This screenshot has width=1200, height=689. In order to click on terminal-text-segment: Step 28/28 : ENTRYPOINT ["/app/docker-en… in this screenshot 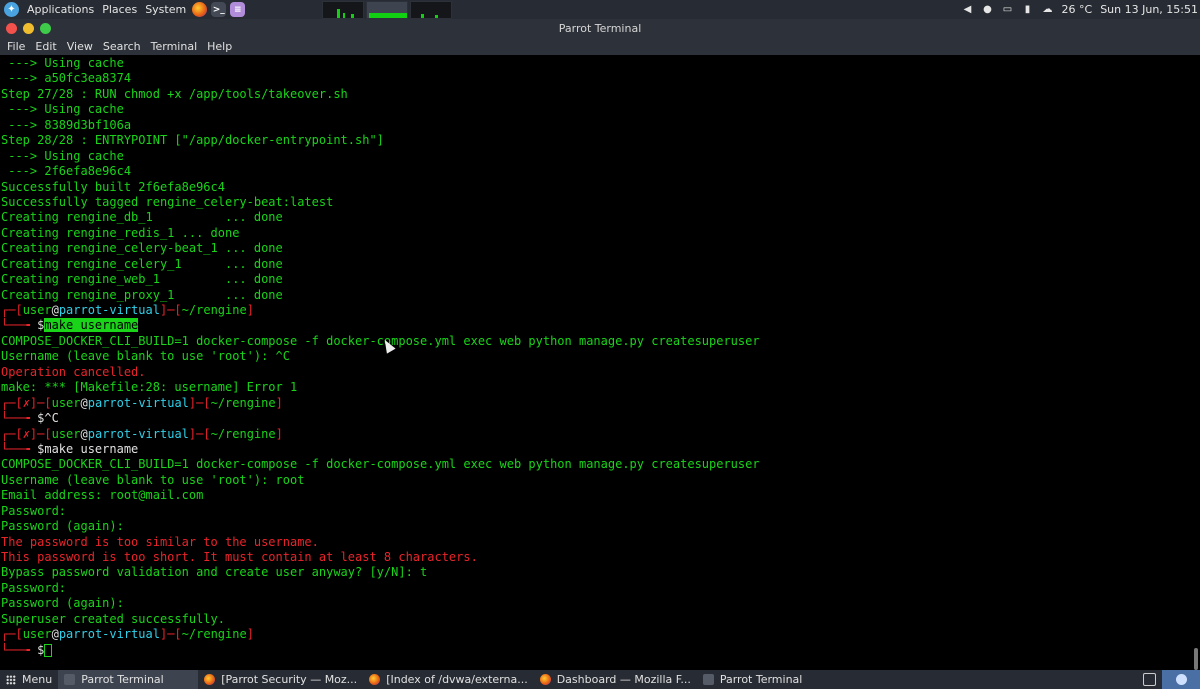, I will do `click(192, 140)`.